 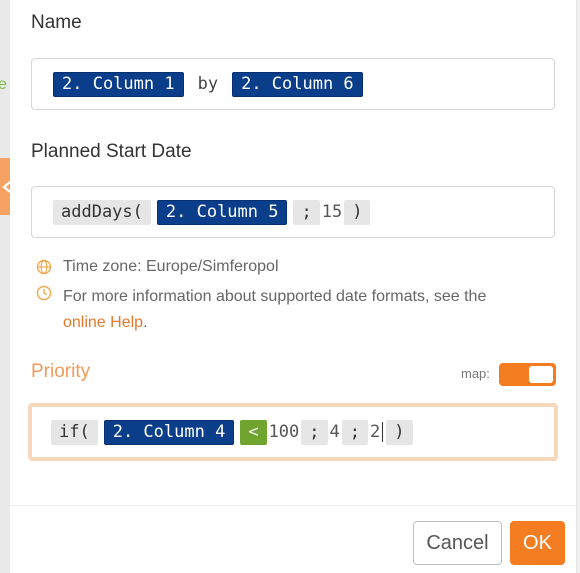 What do you see at coordinates (284, 432) in the screenshot?
I see `value-text: 100` at bounding box center [284, 432].